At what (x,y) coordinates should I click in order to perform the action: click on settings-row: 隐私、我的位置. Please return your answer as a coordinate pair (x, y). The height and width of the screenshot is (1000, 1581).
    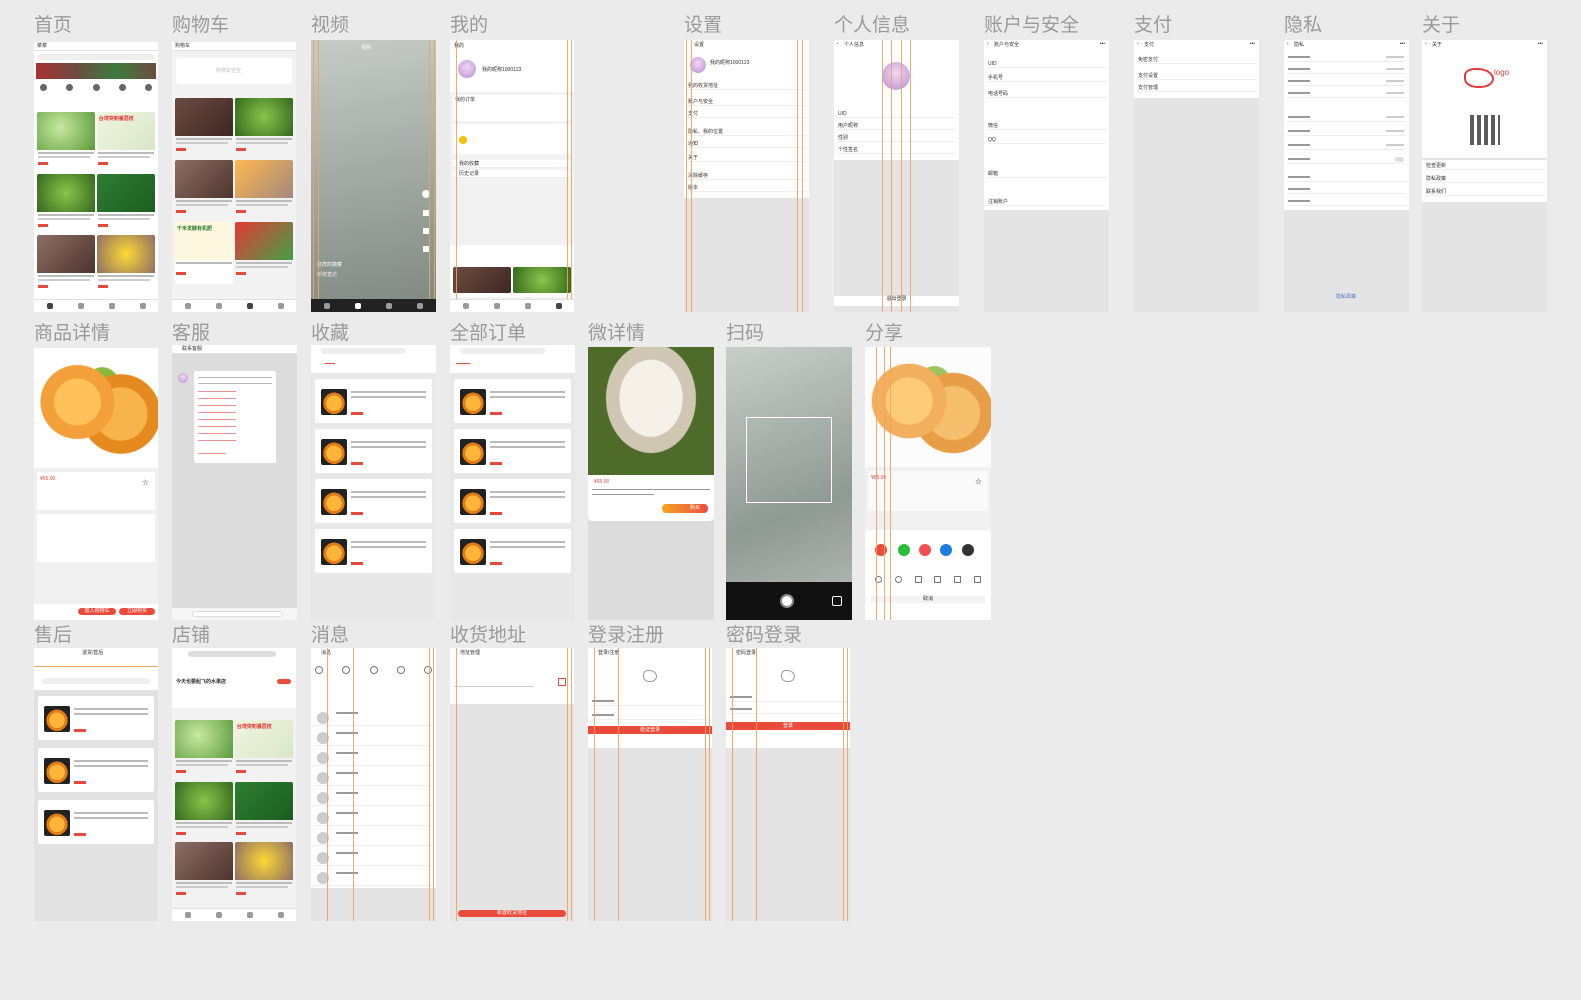
    Looking at the image, I should click on (746, 132).